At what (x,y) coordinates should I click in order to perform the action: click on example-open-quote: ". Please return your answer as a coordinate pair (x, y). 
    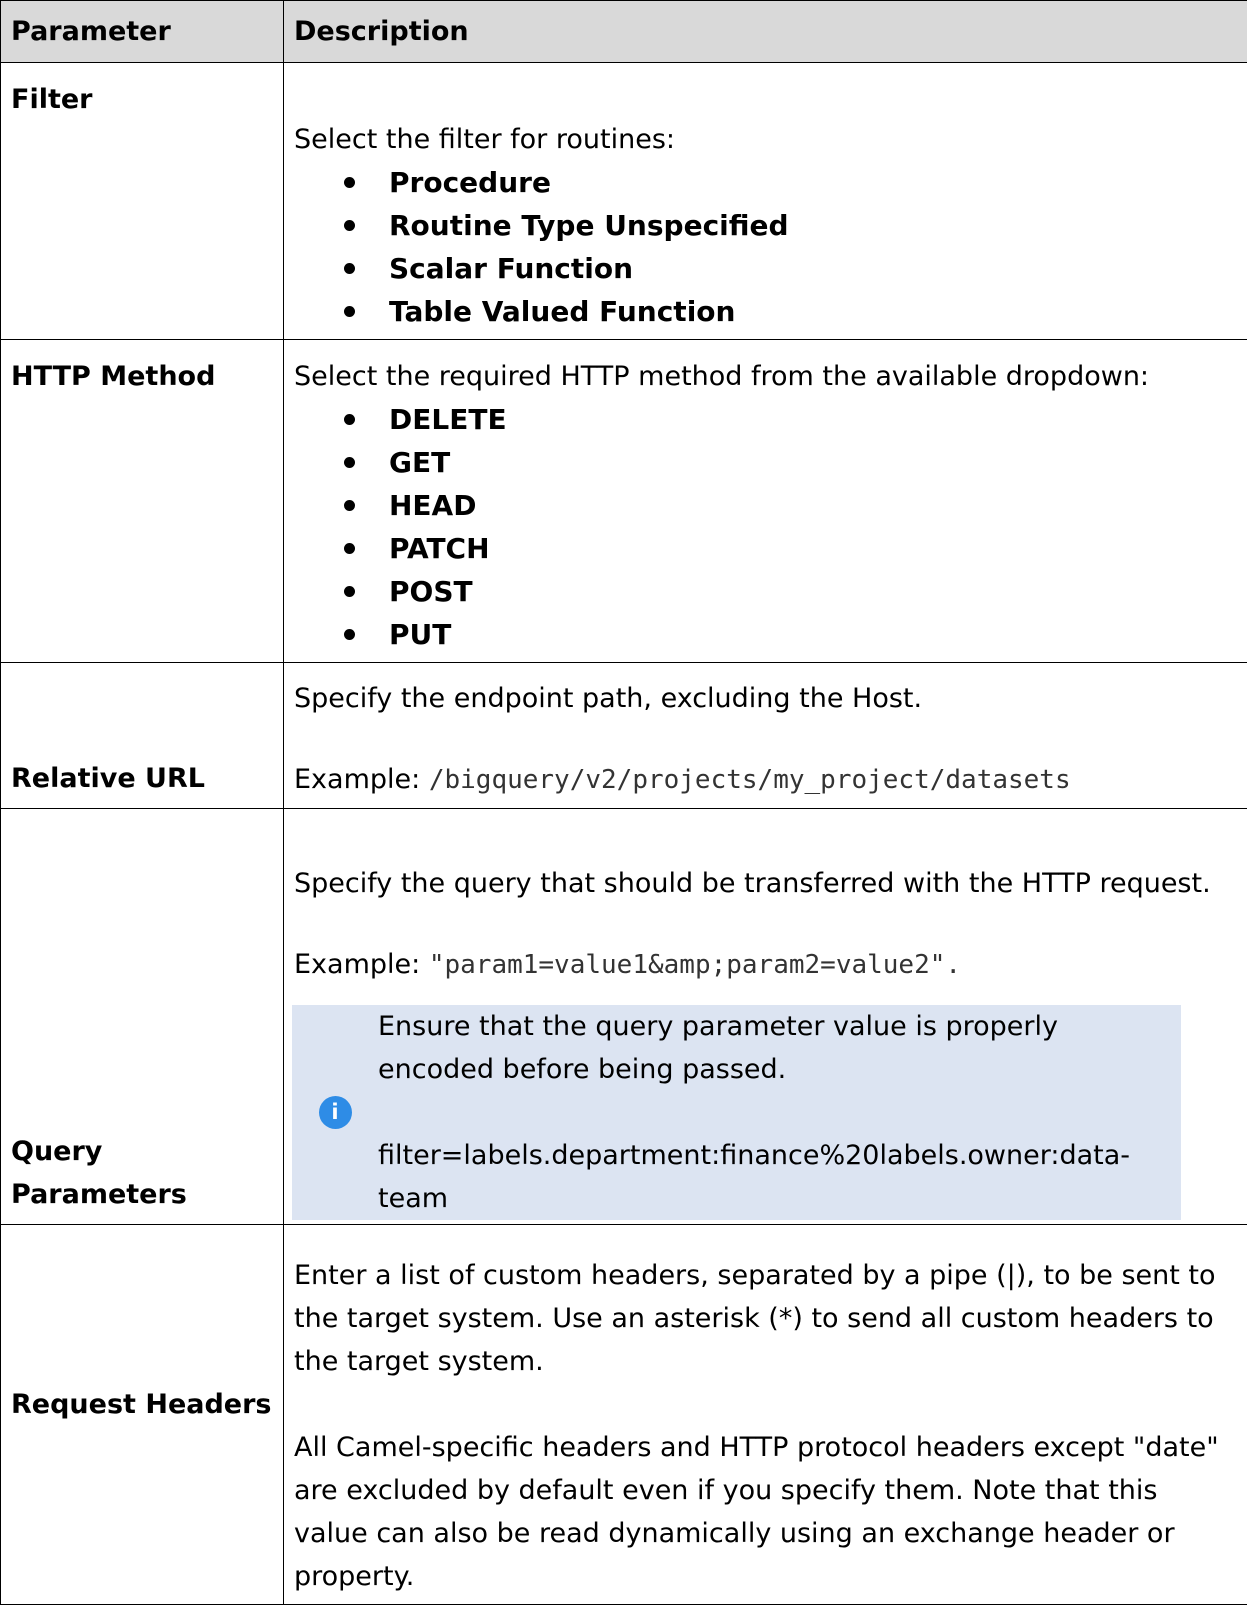
    Looking at the image, I should click on (437, 965).